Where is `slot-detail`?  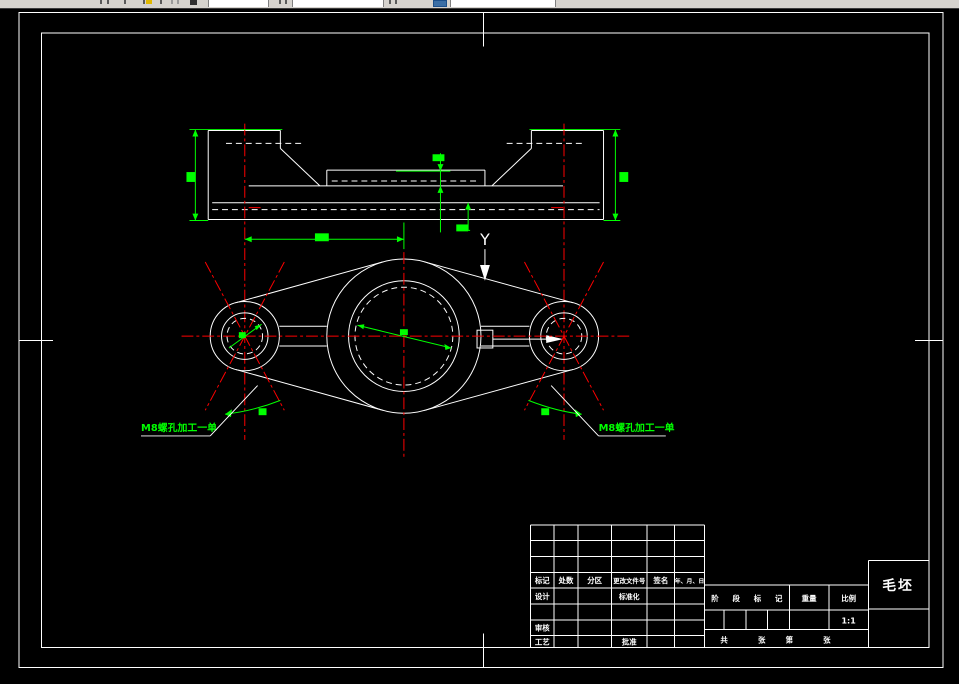
slot-detail is located at coordinates (485, 339).